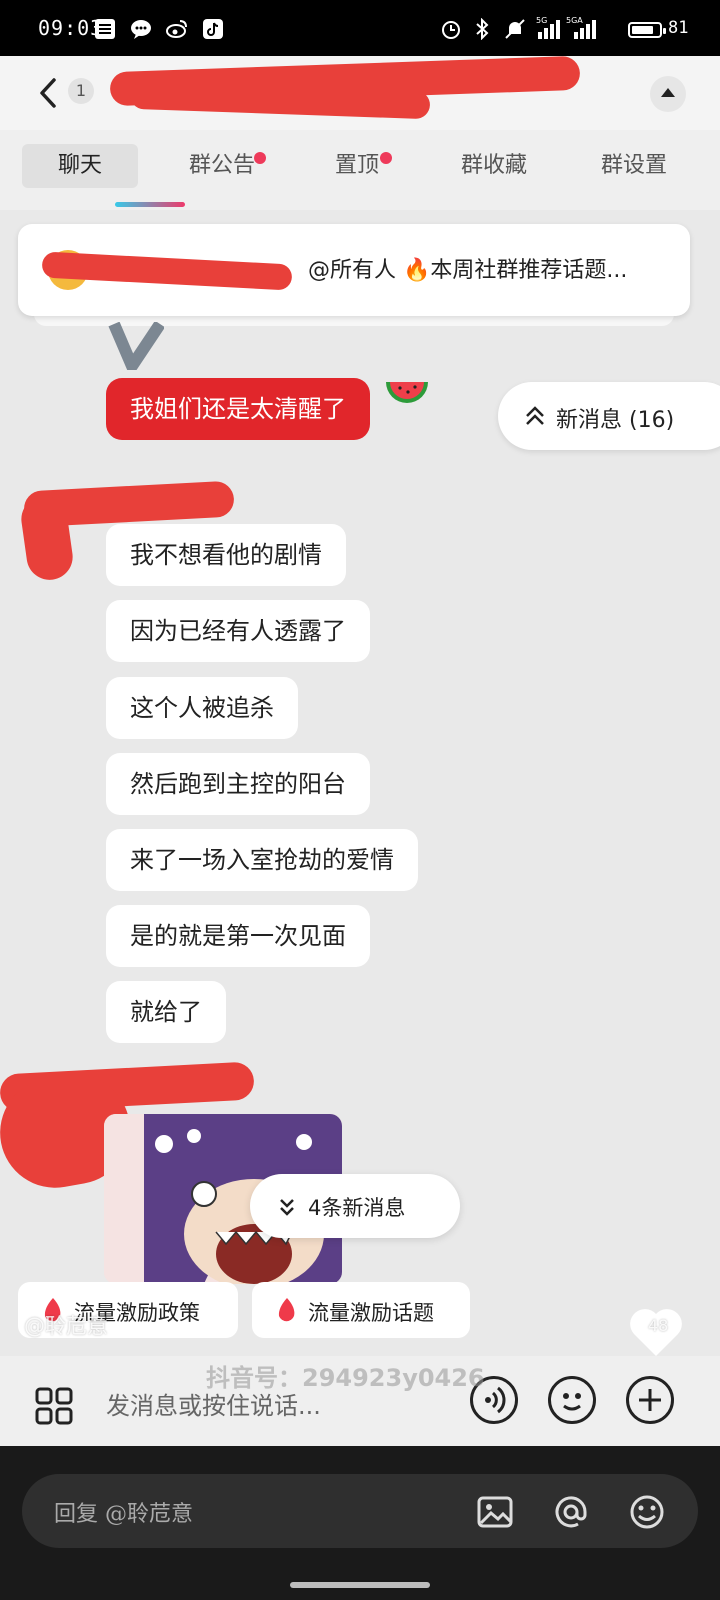 The width and height of the screenshot is (720, 1600). I want to click on signal-label-2: 5GA, so click(574, 20).